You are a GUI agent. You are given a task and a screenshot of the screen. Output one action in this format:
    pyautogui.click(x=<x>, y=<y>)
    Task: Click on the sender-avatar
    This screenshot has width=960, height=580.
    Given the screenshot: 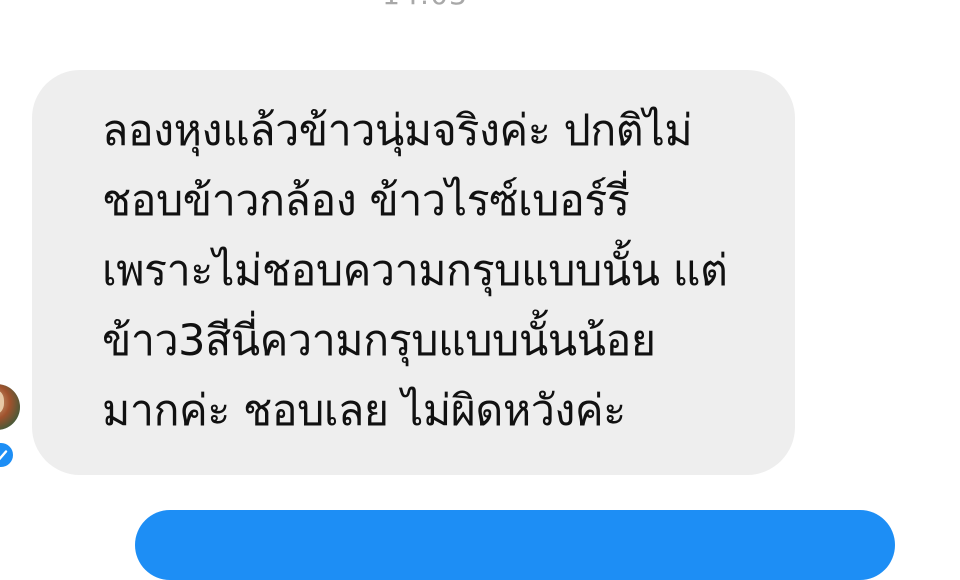 What is the action you would take?
    pyautogui.click(x=10, y=407)
    